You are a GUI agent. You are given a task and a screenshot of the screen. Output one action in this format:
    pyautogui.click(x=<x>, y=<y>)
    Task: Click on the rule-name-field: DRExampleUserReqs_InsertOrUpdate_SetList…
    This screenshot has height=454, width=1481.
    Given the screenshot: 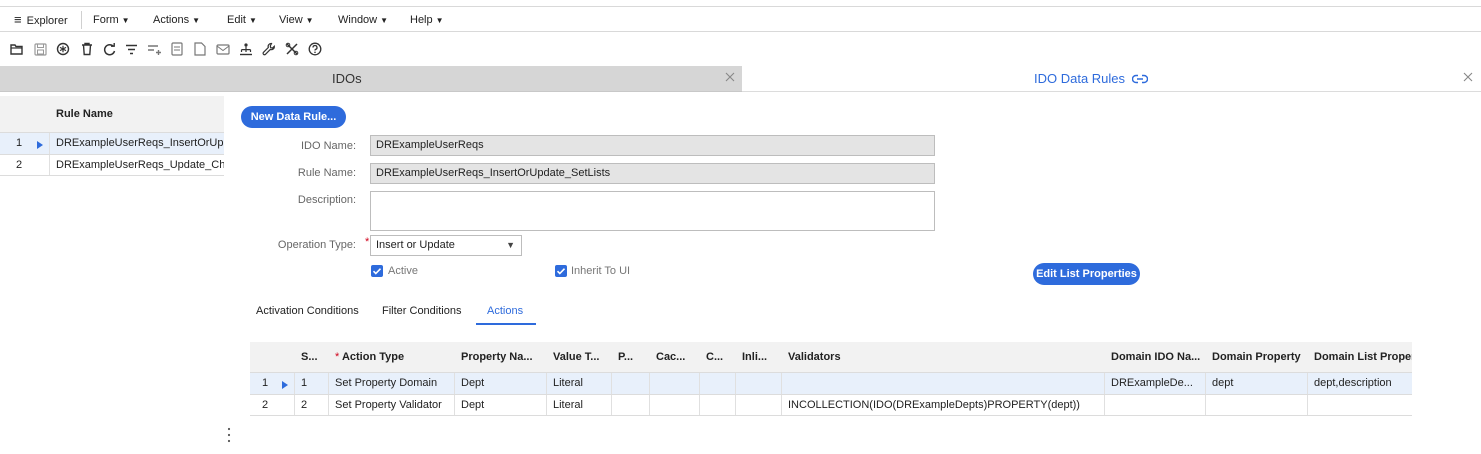 What is the action you would take?
    pyautogui.click(x=652, y=173)
    